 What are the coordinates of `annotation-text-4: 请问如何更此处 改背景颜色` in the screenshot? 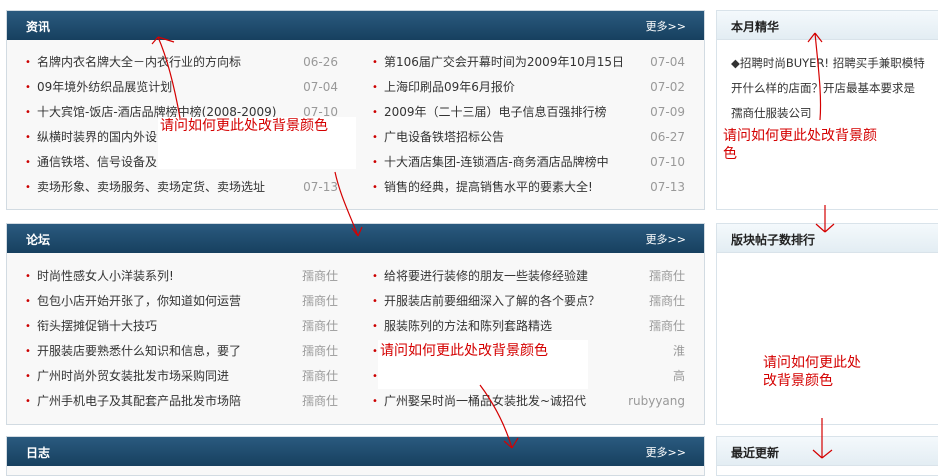 It's located at (812, 372).